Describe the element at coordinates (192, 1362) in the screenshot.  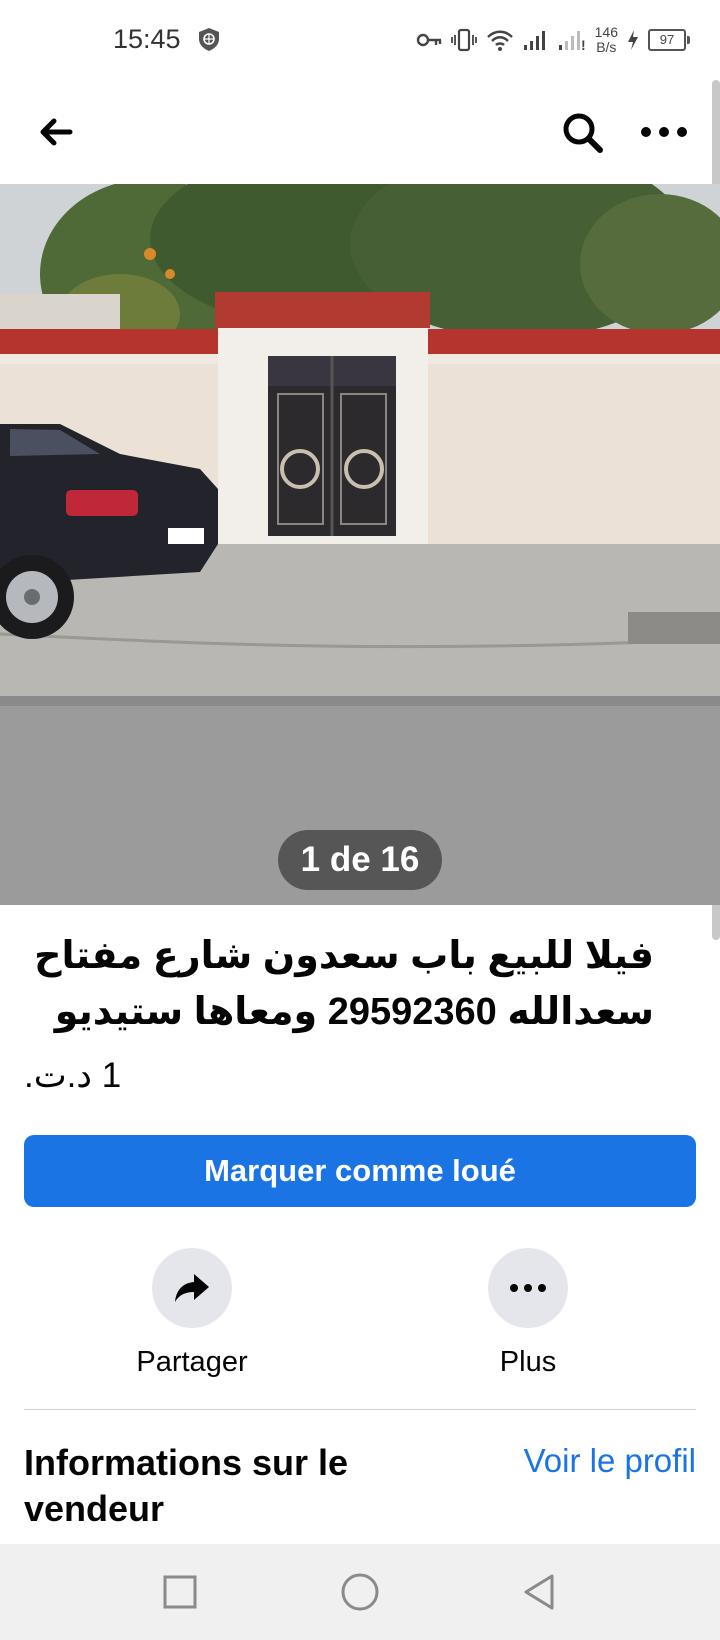
I see `share-label: Partager` at that location.